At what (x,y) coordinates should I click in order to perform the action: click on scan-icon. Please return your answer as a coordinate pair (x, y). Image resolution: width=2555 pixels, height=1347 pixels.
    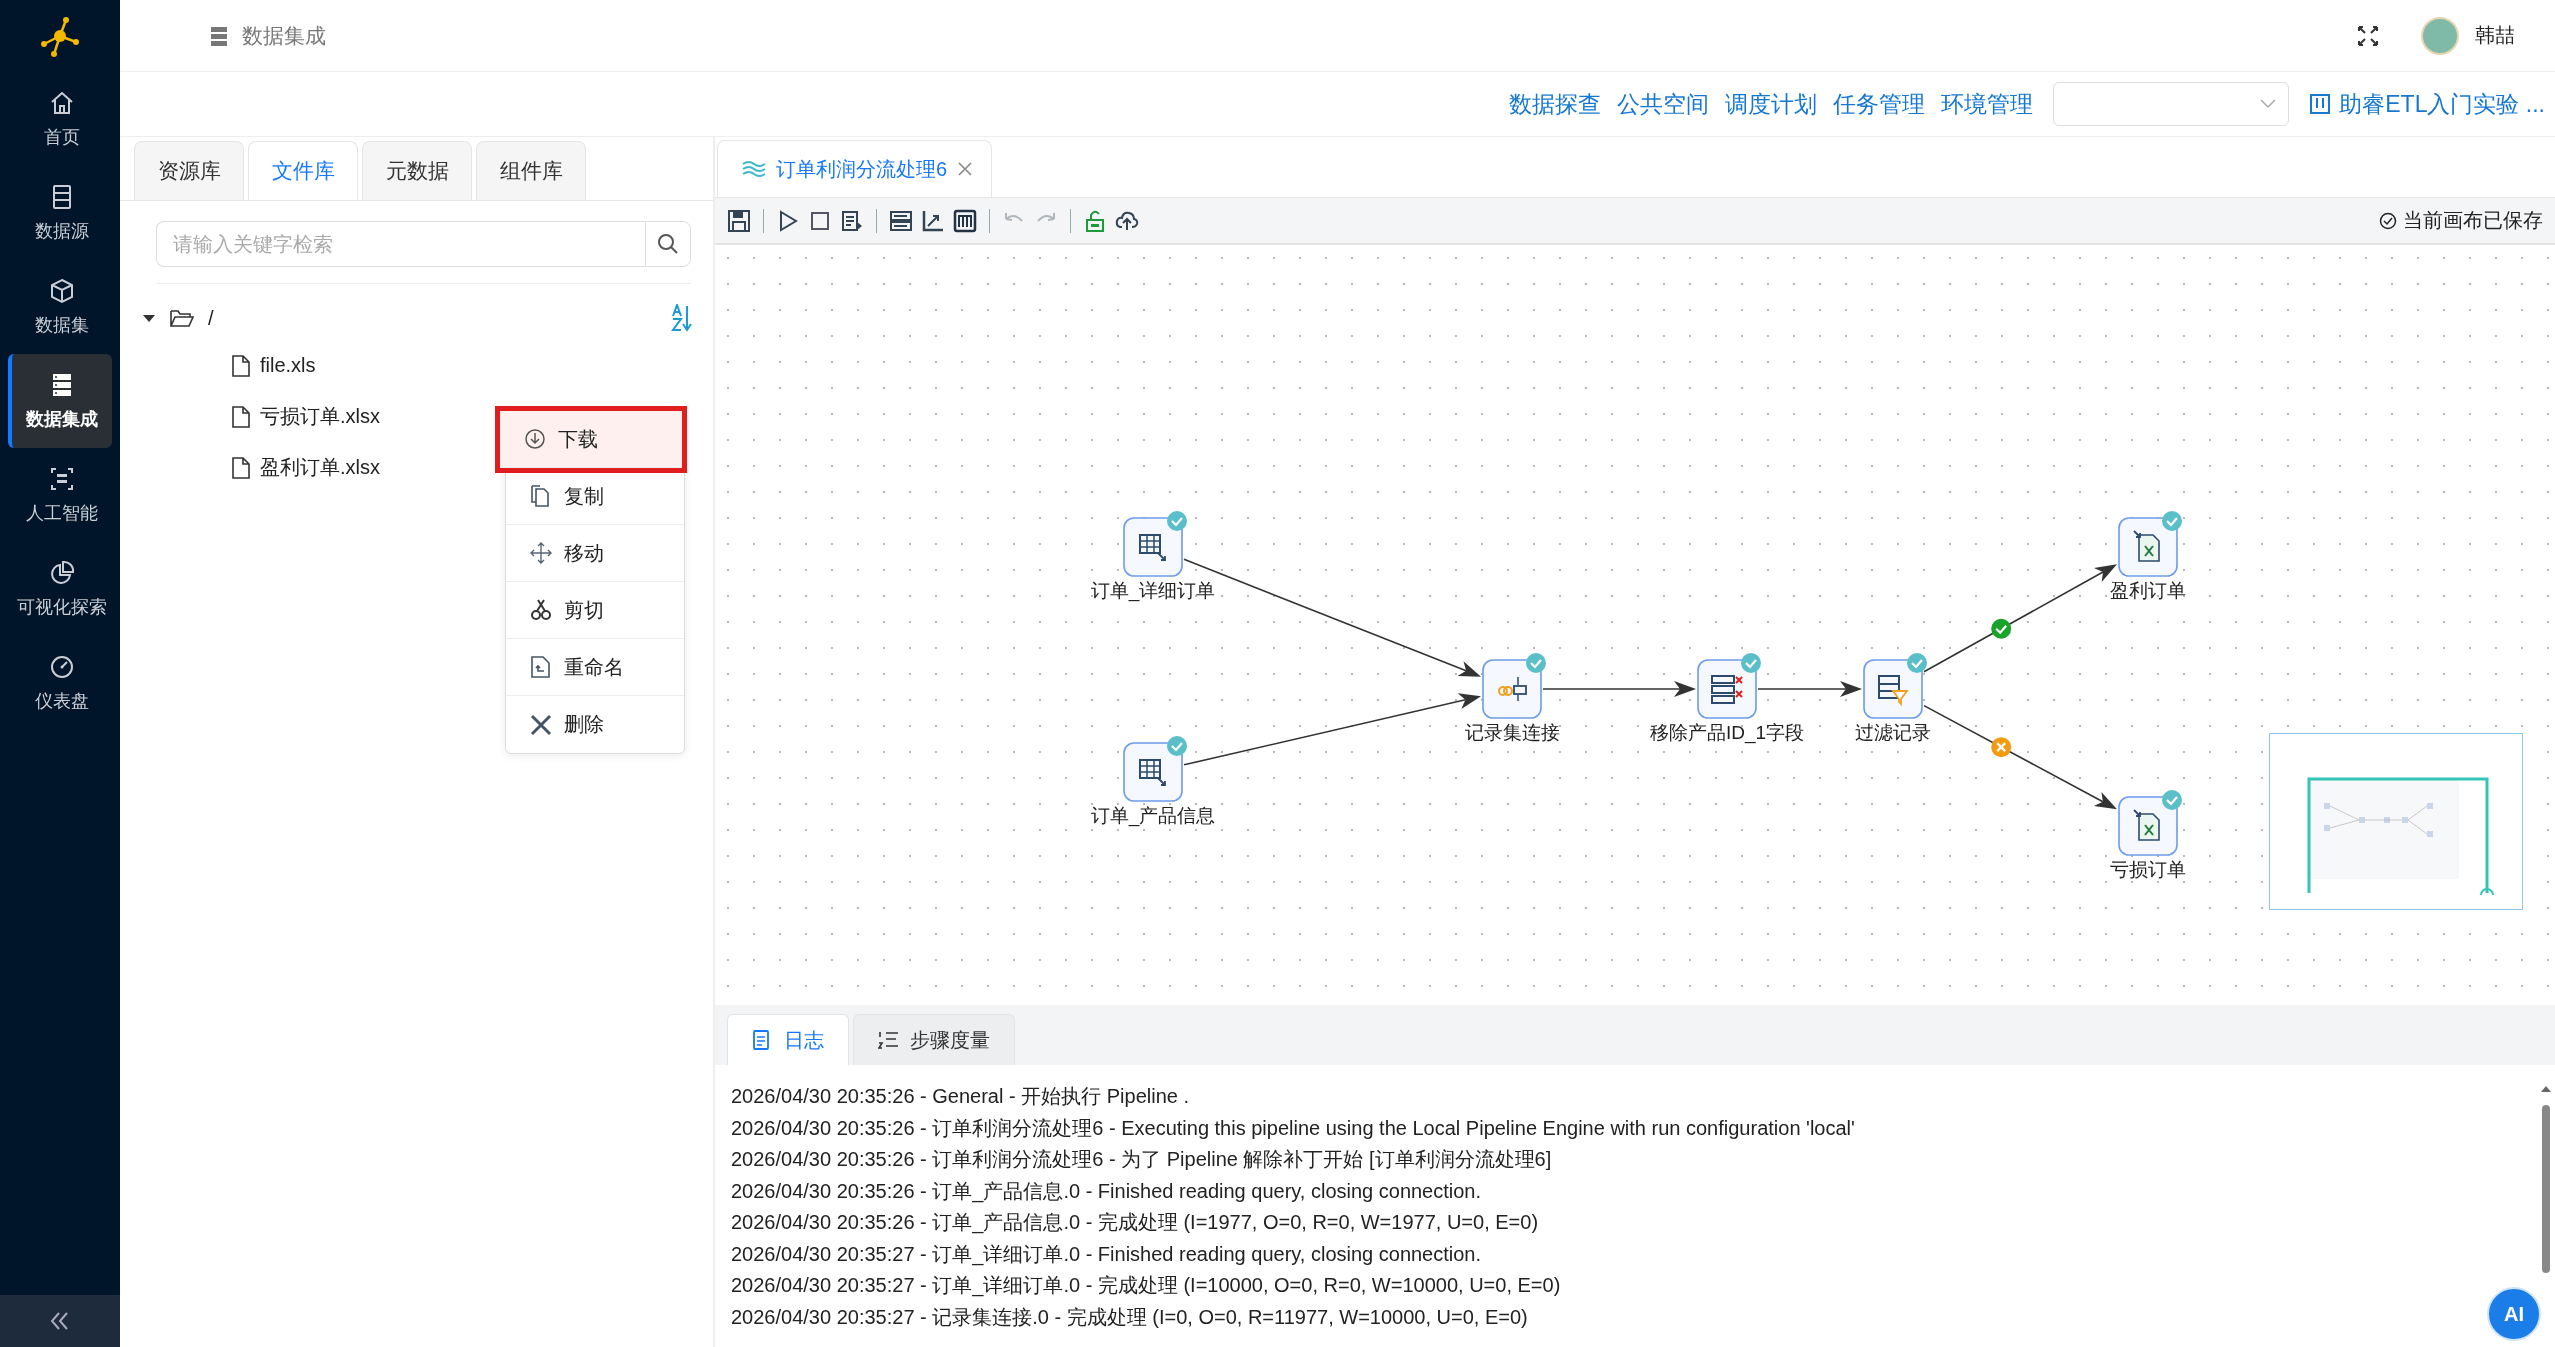
    Looking at the image, I should click on (62, 479).